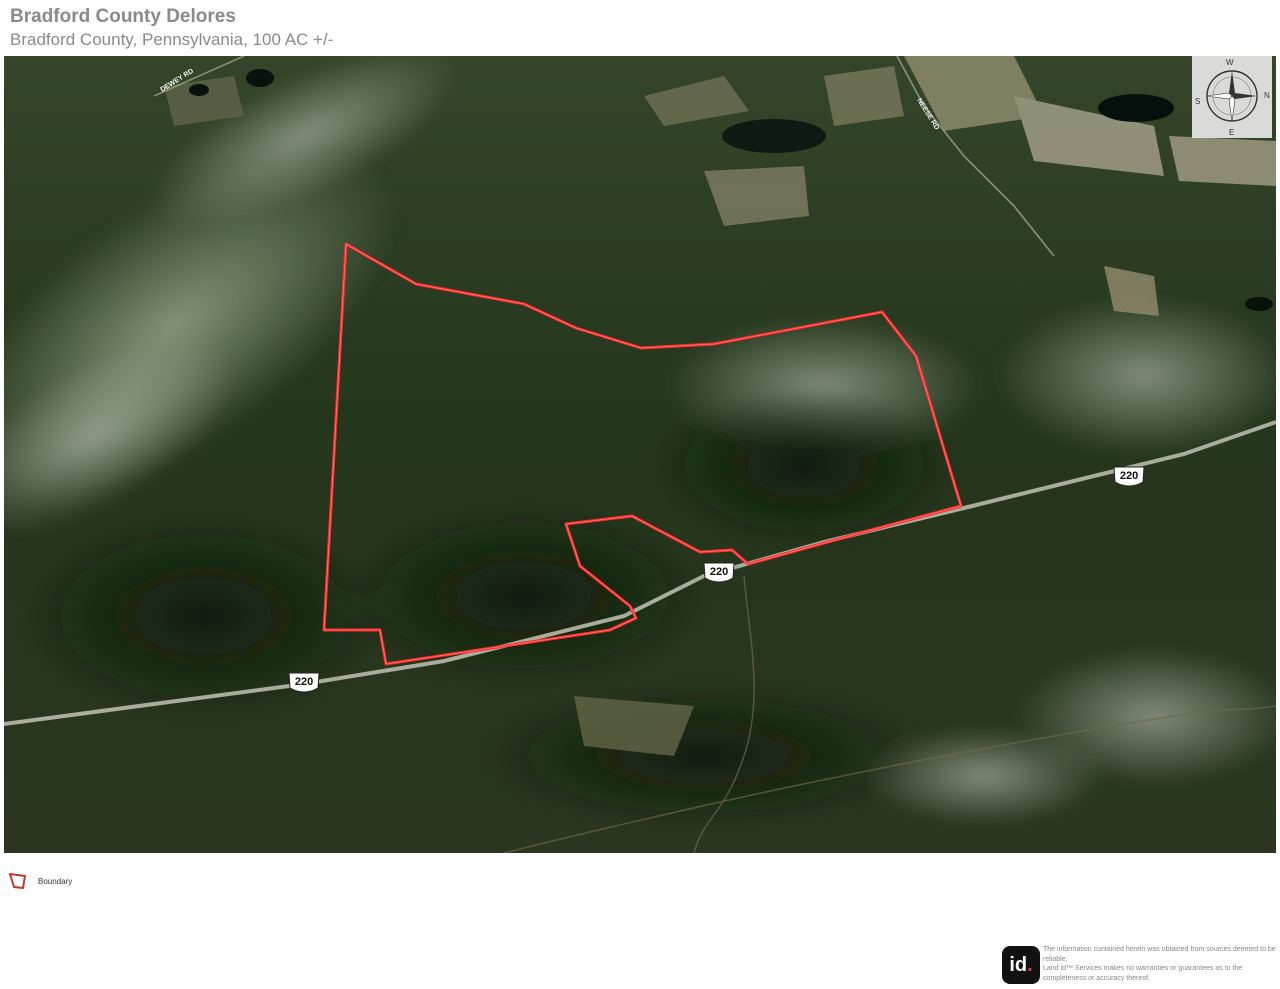  I want to click on compass-n: N, so click(1267, 95).